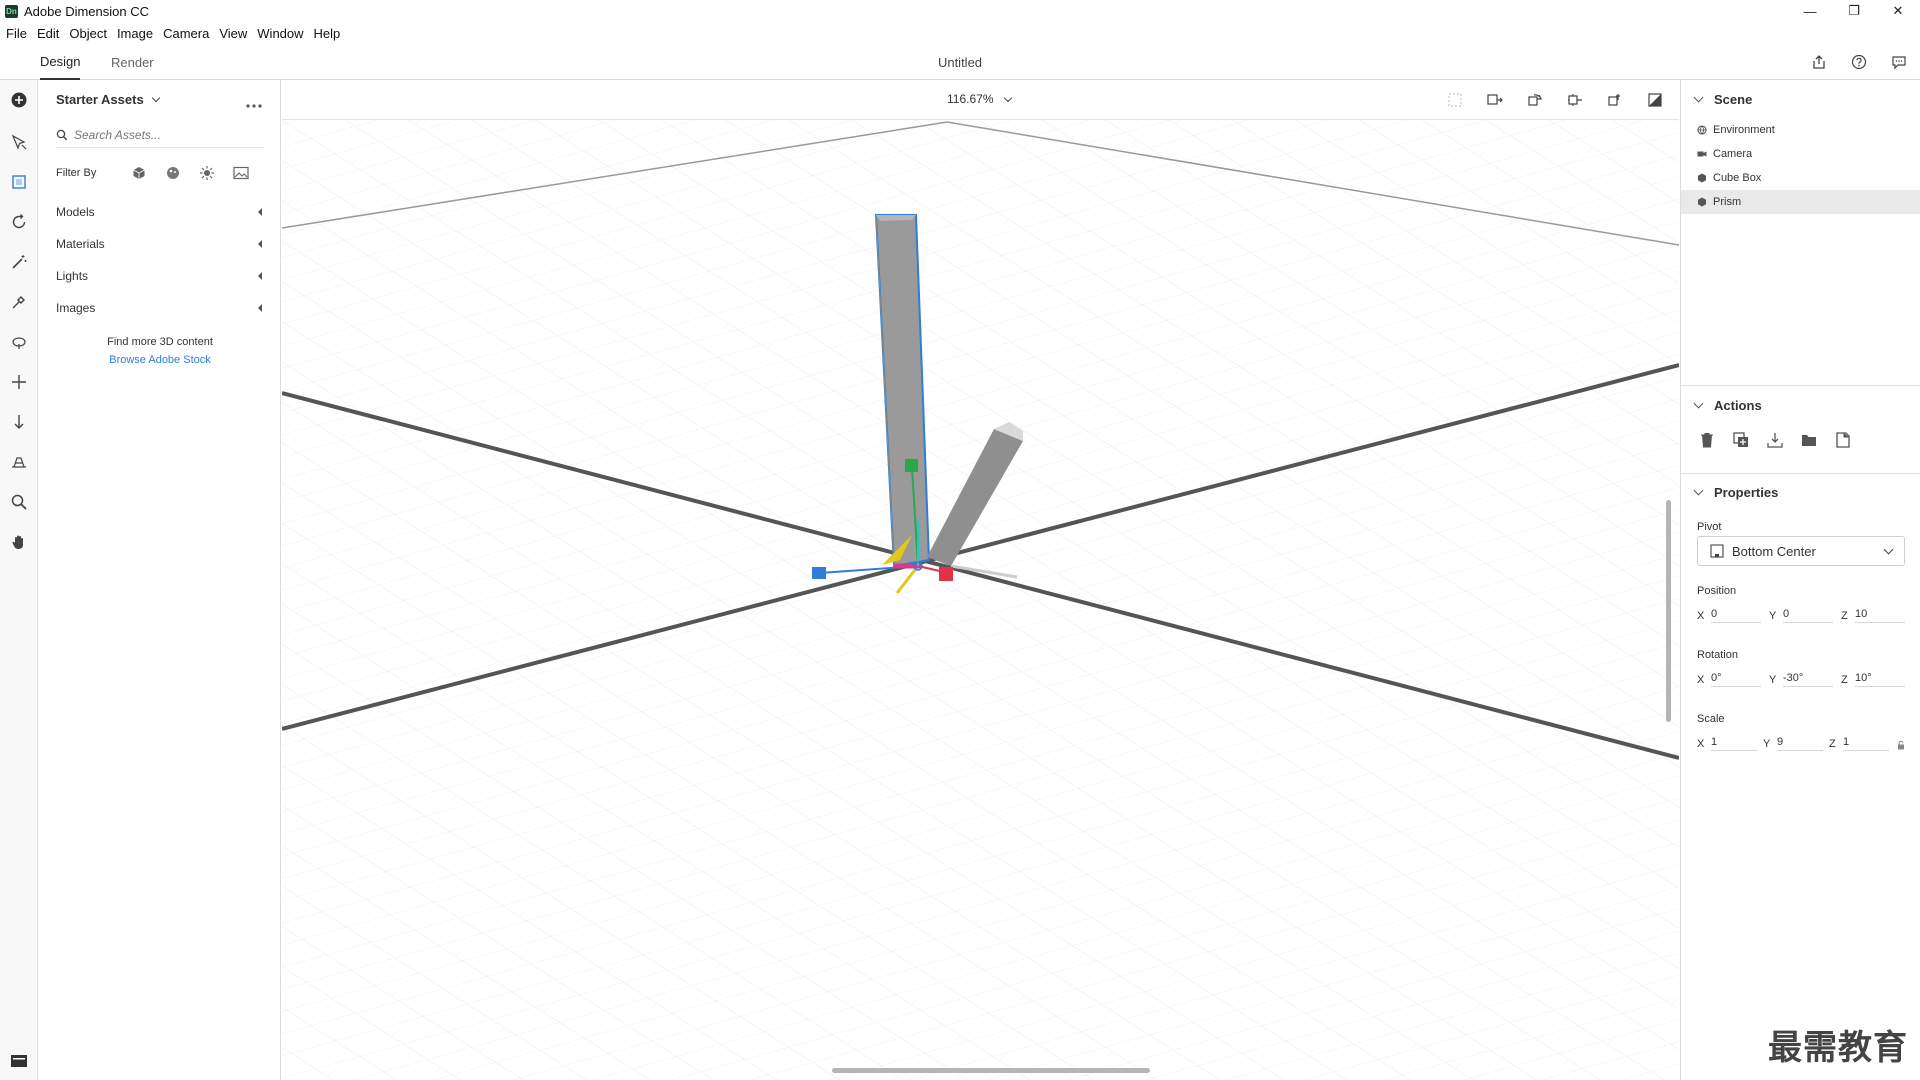 The height and width of the screenshot is (1080, 1920). What do you see at coordinates (160, 360) in the screenshot?
I see `browse-adobe-stock-link: Browse Adobe Stock` at bounding box center [160, 360].